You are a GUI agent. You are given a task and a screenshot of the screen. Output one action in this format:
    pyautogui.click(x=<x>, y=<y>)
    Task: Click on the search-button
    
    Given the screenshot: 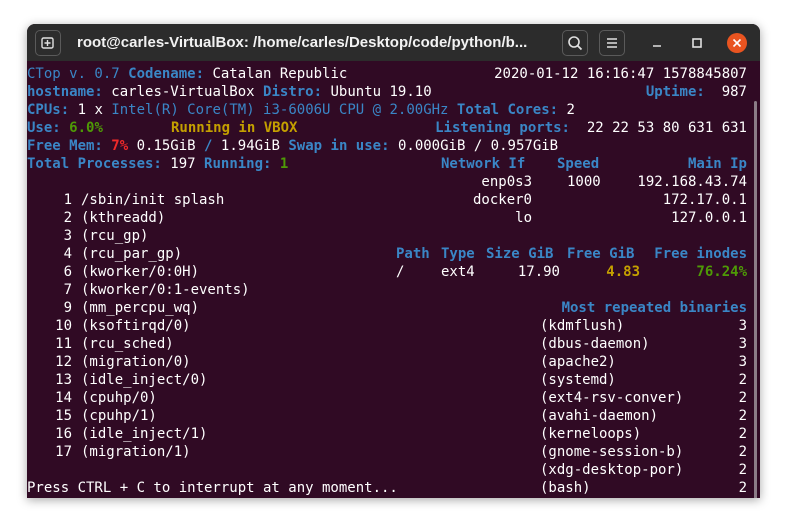 What is the action you would take?
    pyautogui.click(x=575, y=43)
    